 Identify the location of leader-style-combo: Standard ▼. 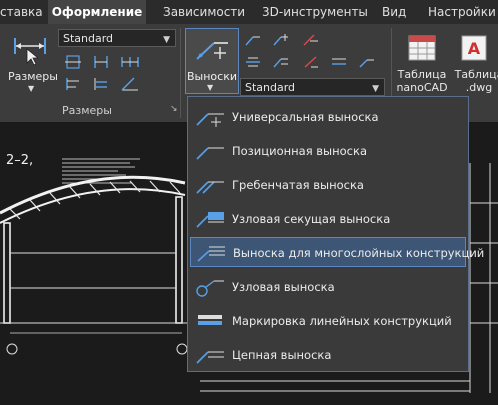
(312, 87).